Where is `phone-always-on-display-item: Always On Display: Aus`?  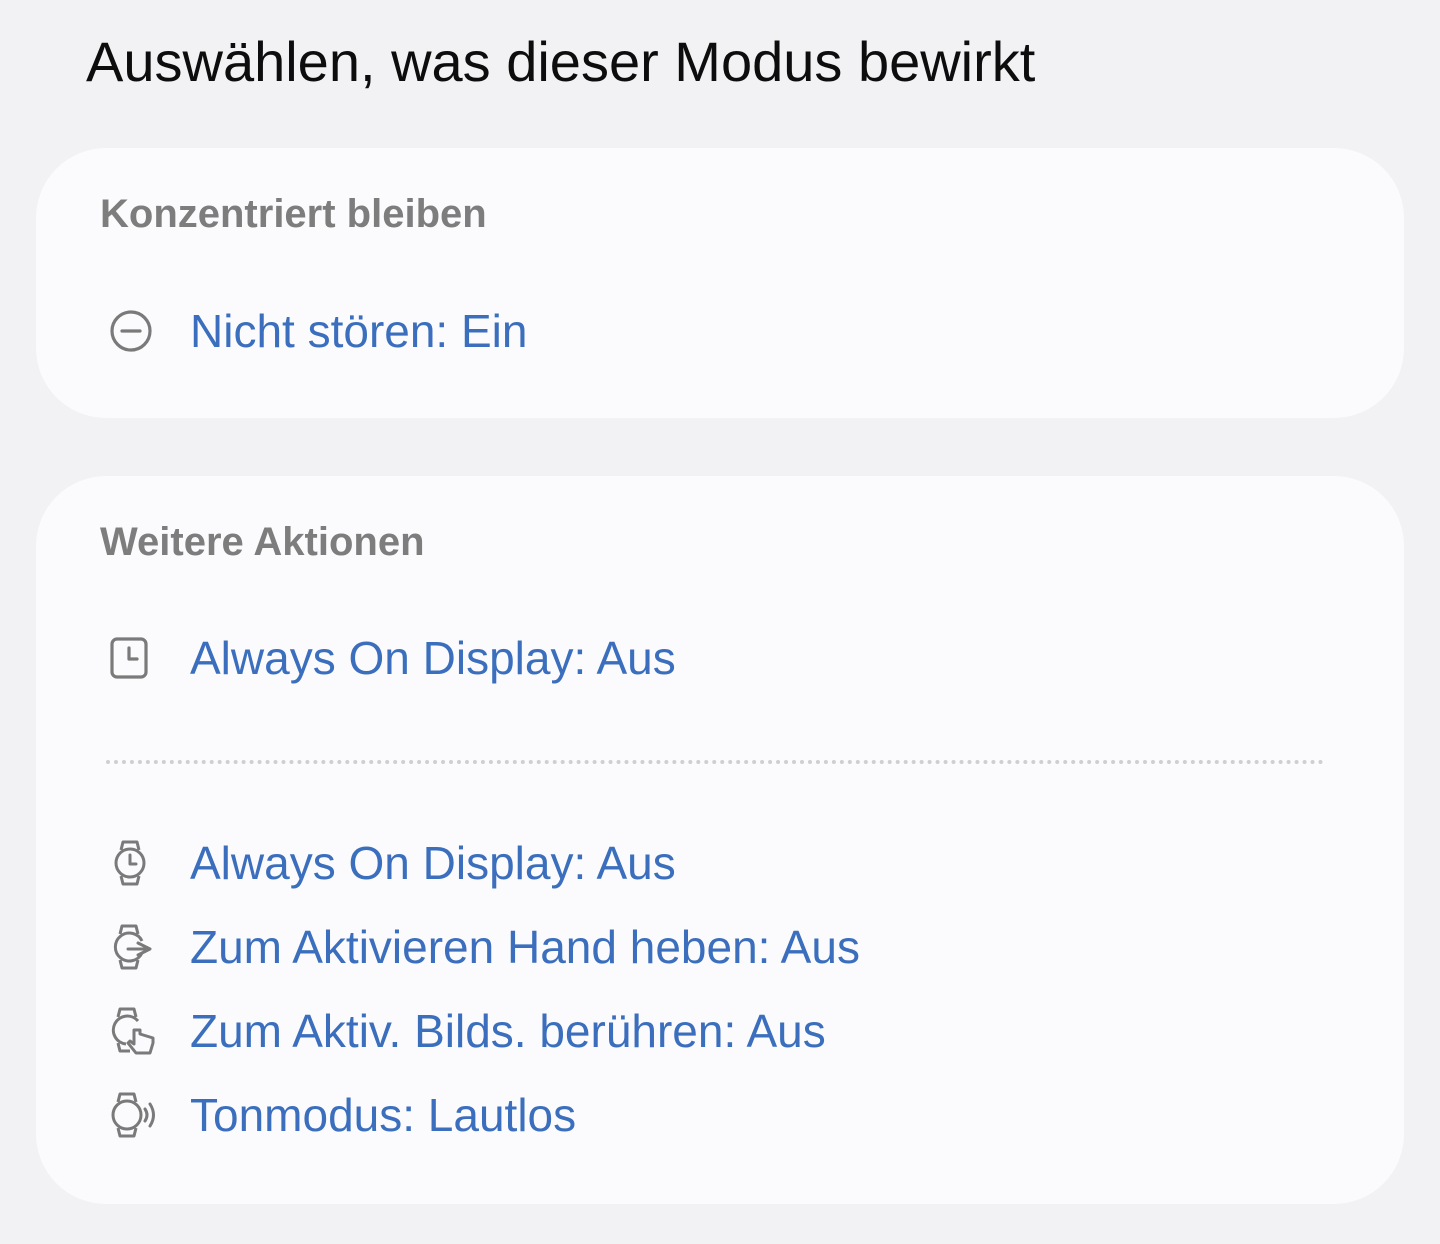
phone-always-on-display-item: Always On Display: Aus is located at coordinates (720, 658).